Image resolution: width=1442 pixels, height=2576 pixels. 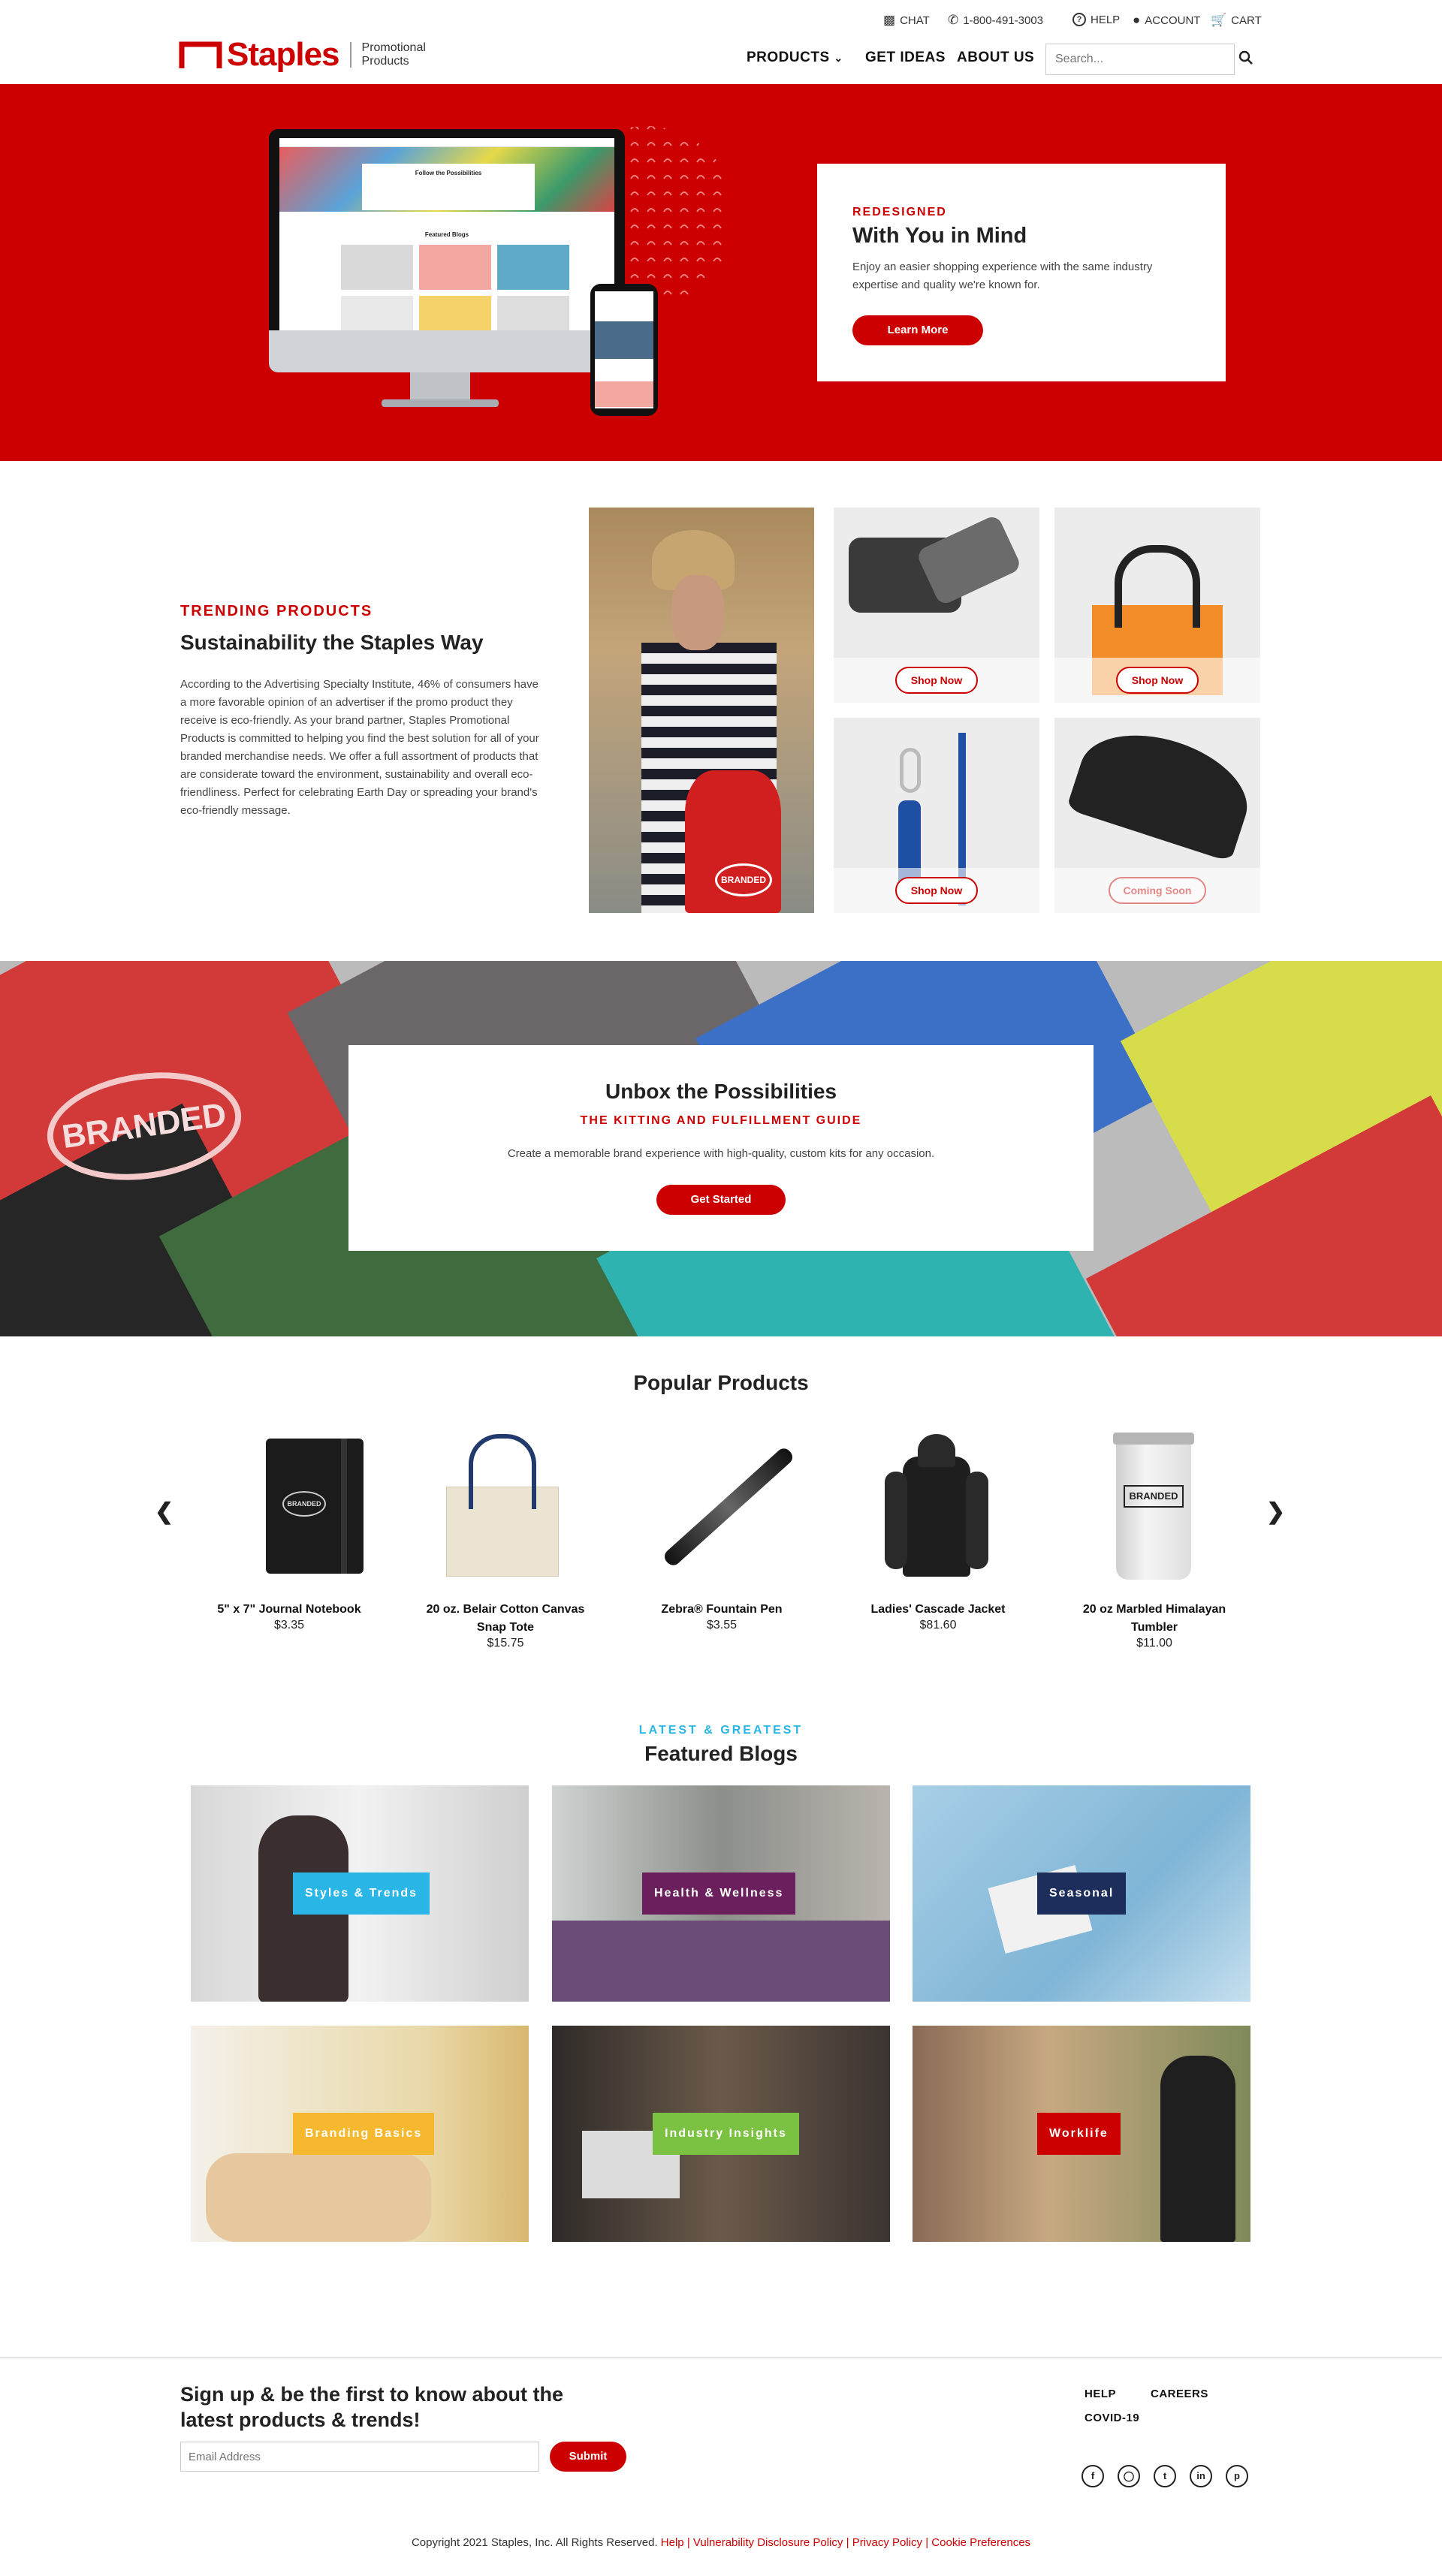 What do you see at coordinates (1154, 1496) in the screenshot?
I see `tumbler-branded-label: BRANDED` at bounding box center [1154, 1496].